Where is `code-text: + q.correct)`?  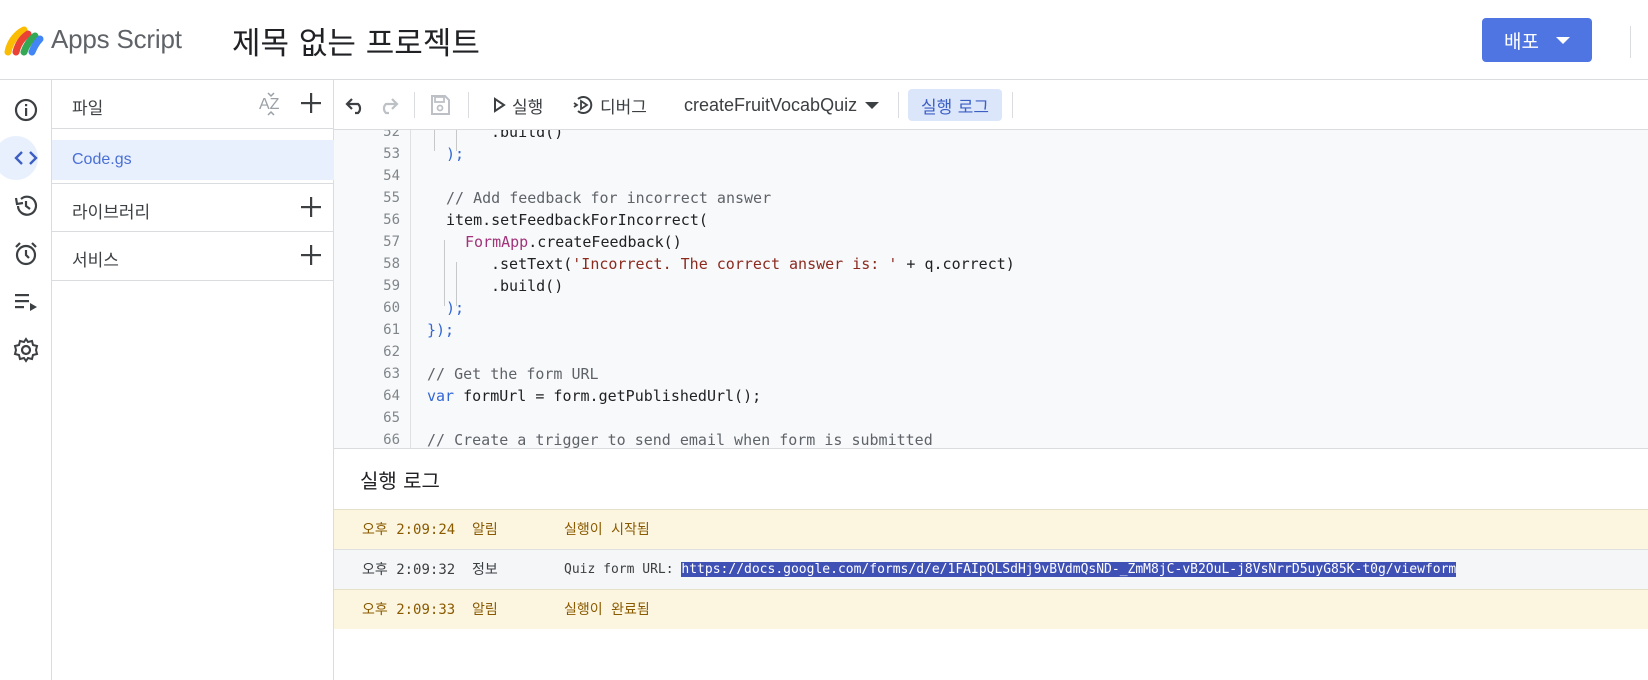 code-text: + q.correct) is located at coordinates (956, 264).